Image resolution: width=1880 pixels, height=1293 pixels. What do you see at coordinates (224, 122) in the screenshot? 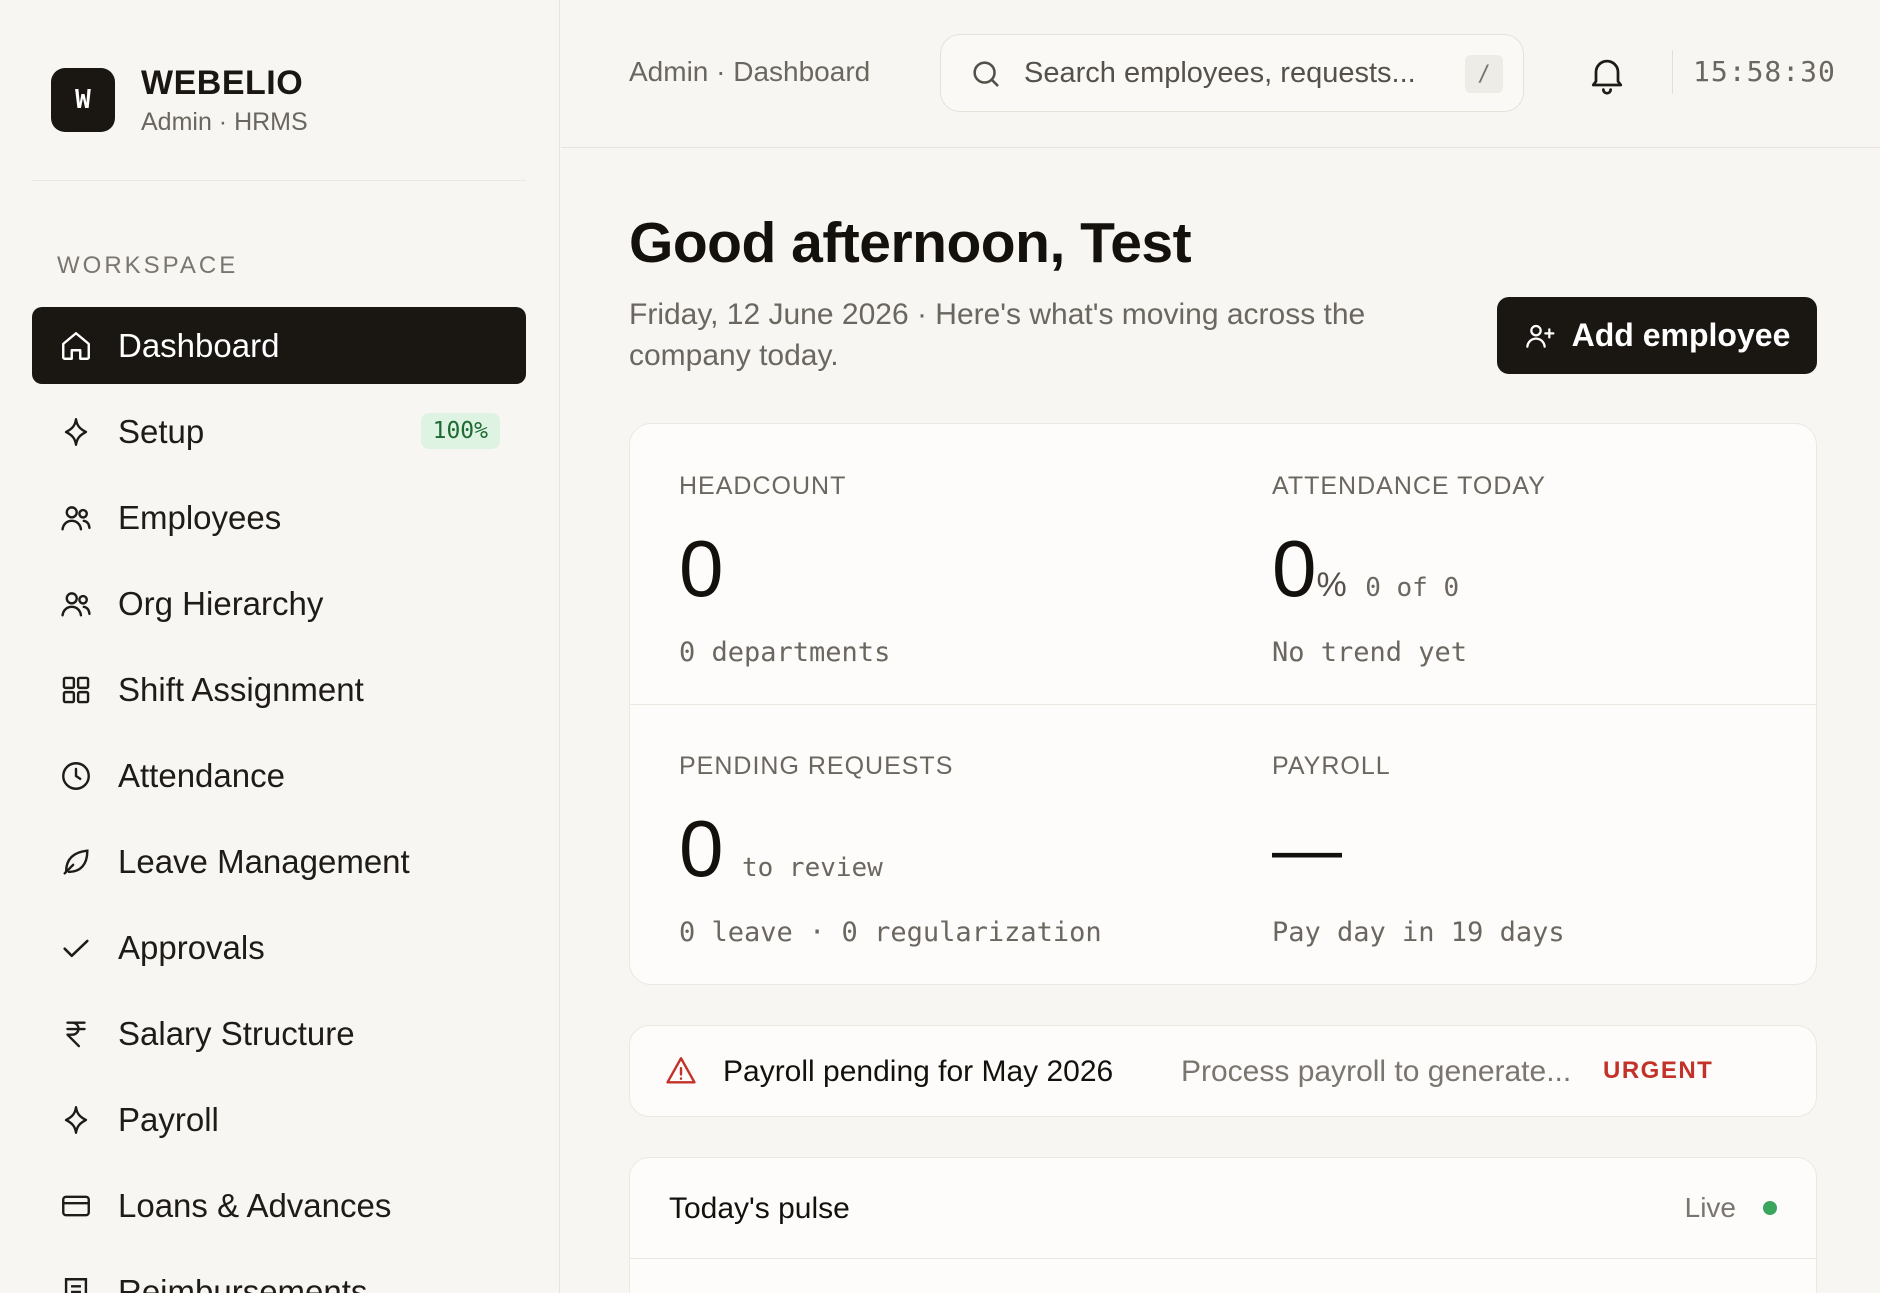
I see `brand-subtitle: Admin · HRMS` at bounding box center [224, 122].